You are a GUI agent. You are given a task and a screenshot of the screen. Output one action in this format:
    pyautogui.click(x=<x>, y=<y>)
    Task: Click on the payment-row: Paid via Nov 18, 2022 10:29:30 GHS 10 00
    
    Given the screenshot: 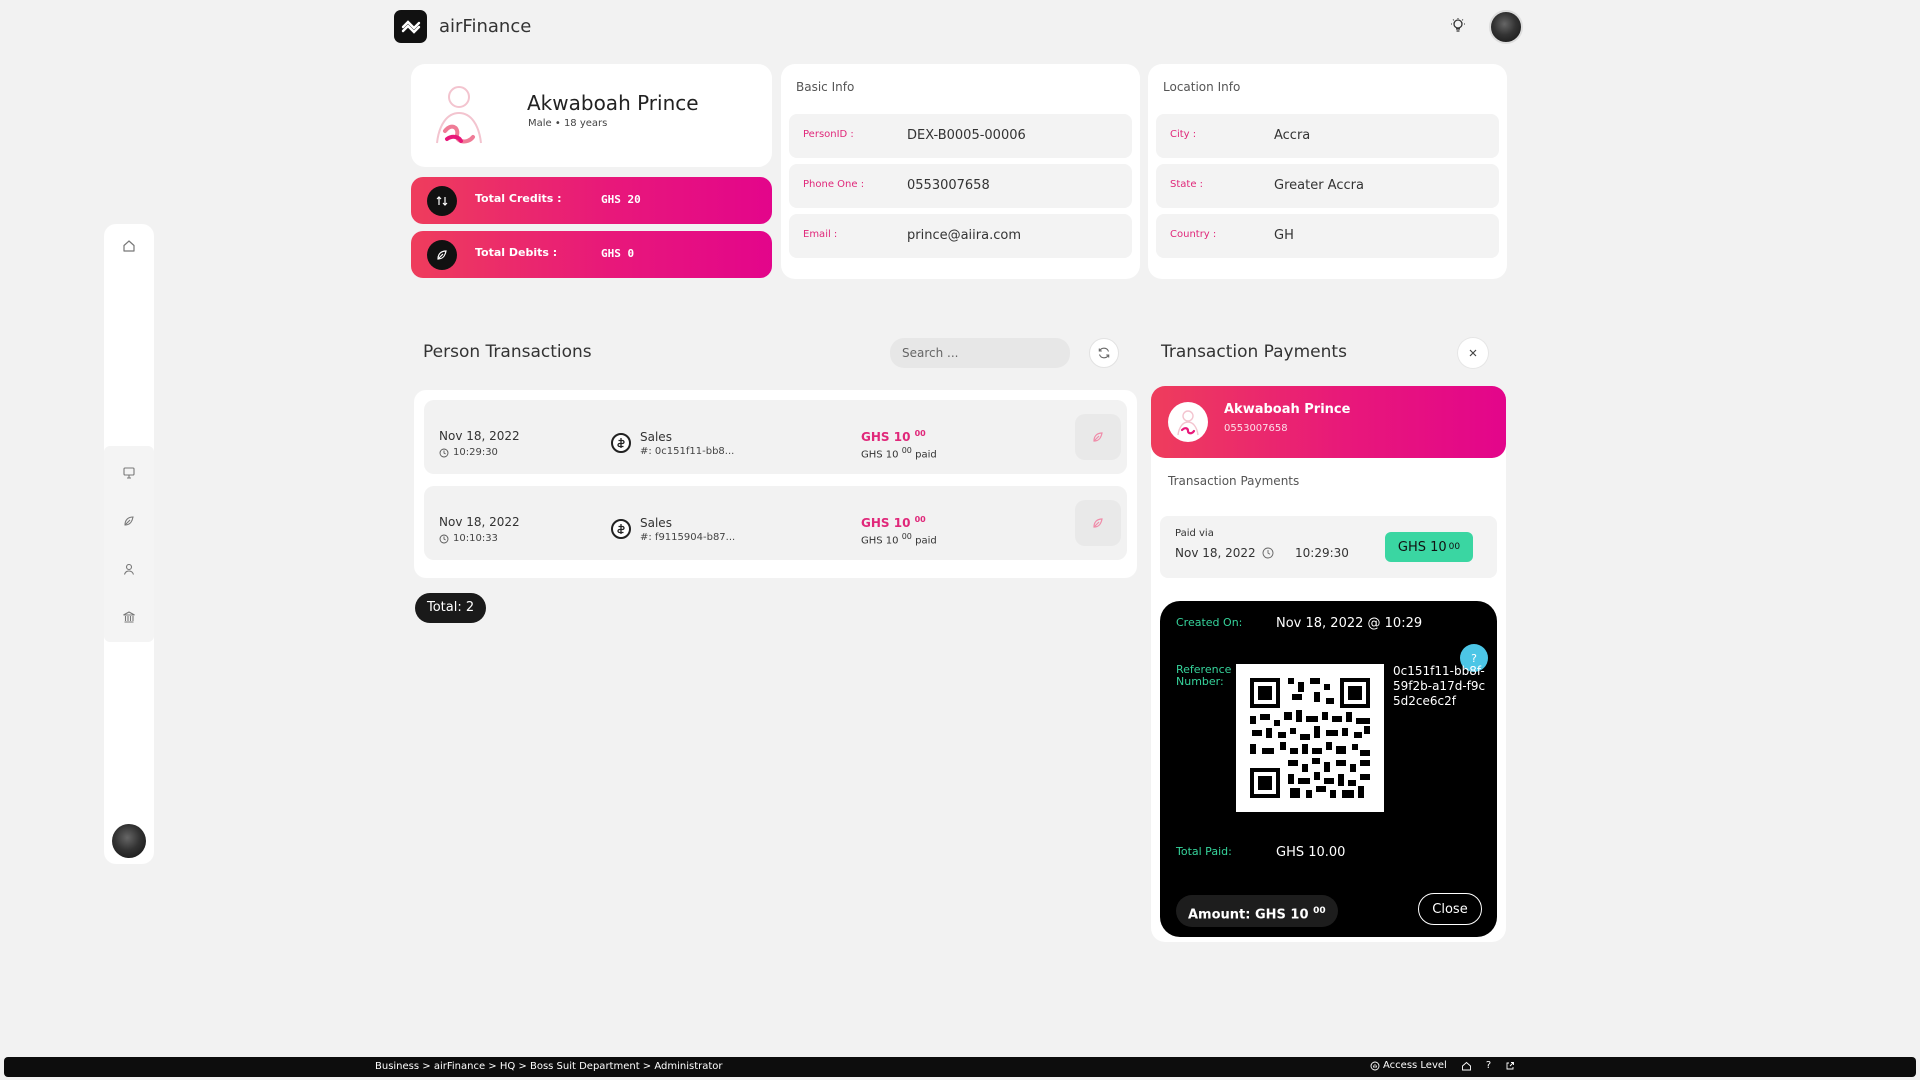 What is the action you would take?
    pyautogui.click(x=1328, y=547)
    